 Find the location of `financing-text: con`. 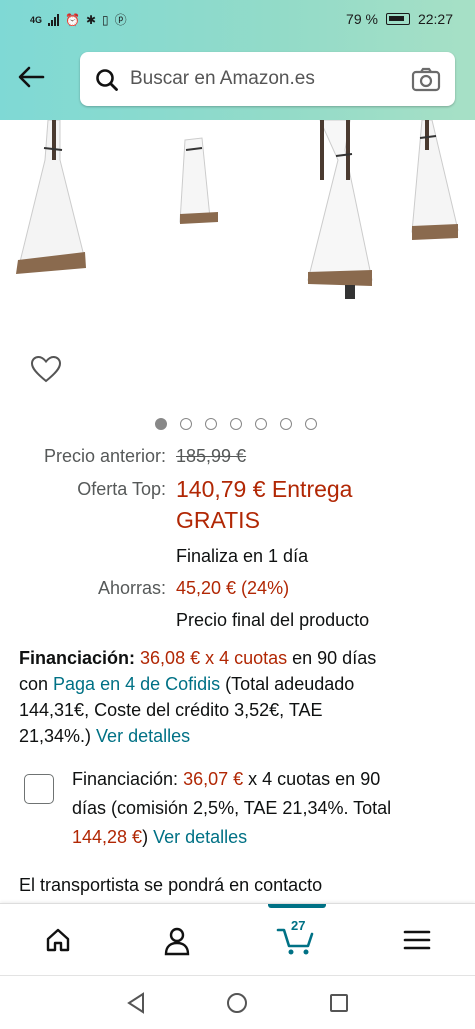

financing-text: con is located at coordinates (36, 684).